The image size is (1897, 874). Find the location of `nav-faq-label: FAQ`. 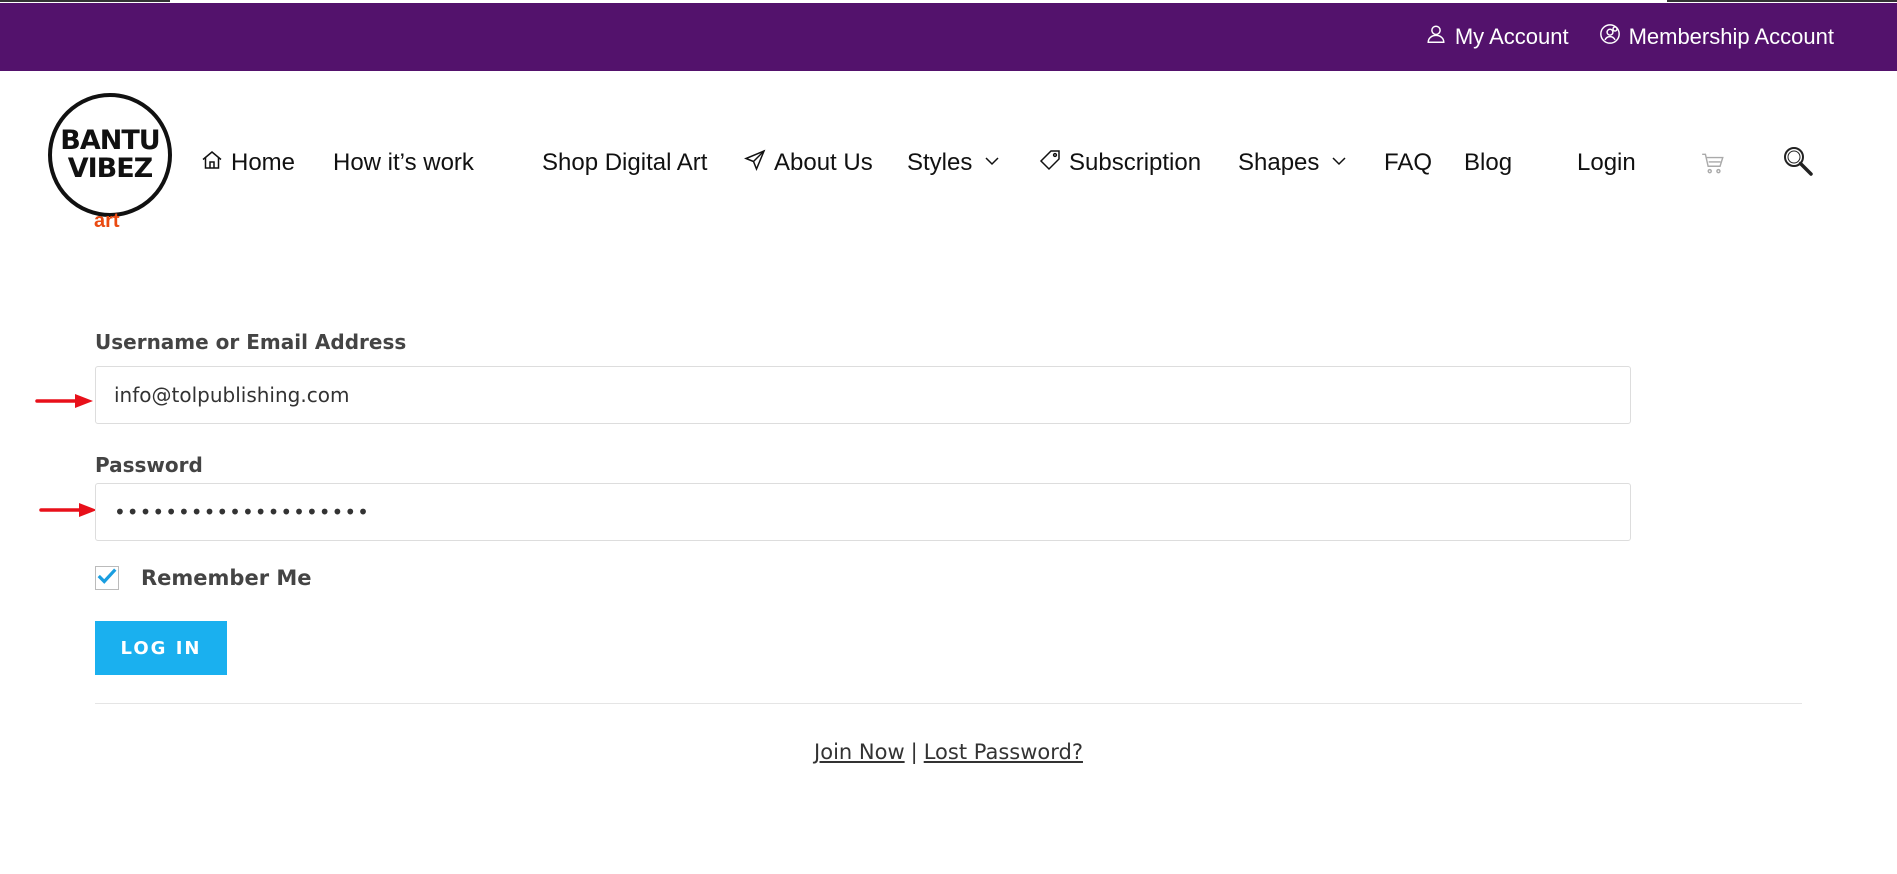

nav-faq-label: FAQ is located at coordinates (1408, 162).